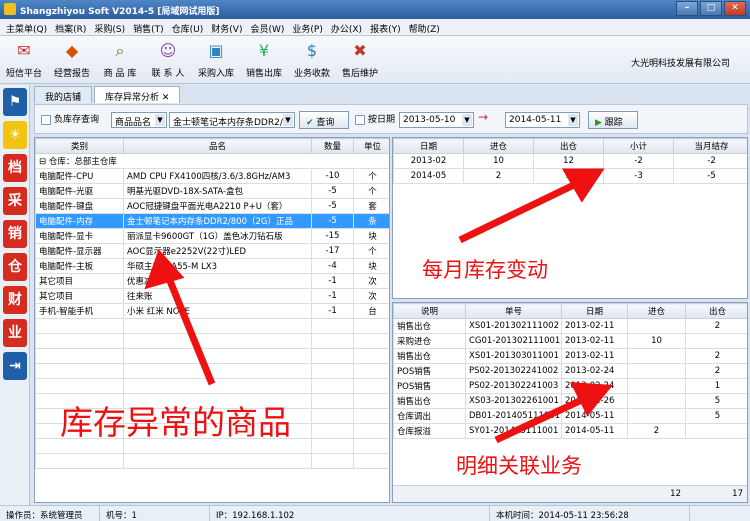  Describe the element at coordinates (168, 60) in the screenshot. I see `toolbar-button: ☺ 联 系 人` at that location.